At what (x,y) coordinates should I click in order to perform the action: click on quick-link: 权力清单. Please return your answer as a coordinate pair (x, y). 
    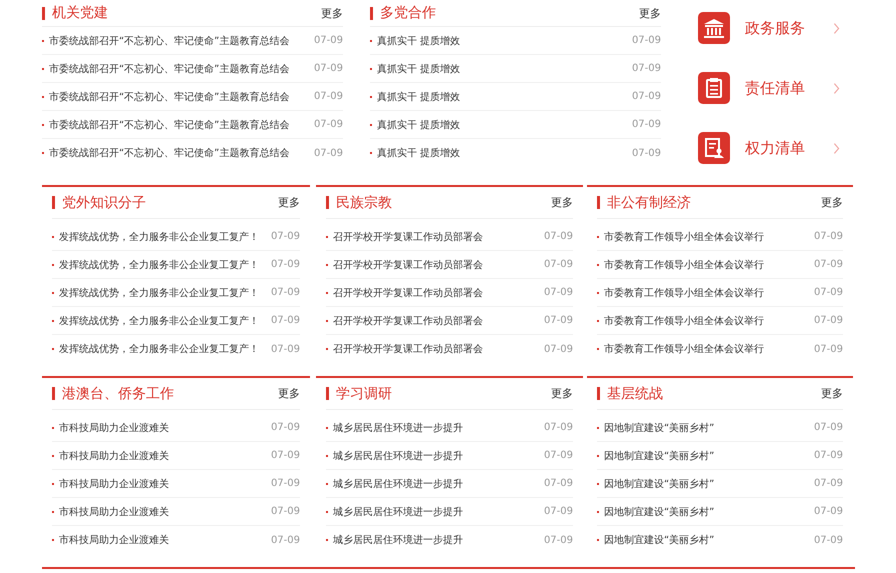
    Looking at the image, I should click on (769, 148).